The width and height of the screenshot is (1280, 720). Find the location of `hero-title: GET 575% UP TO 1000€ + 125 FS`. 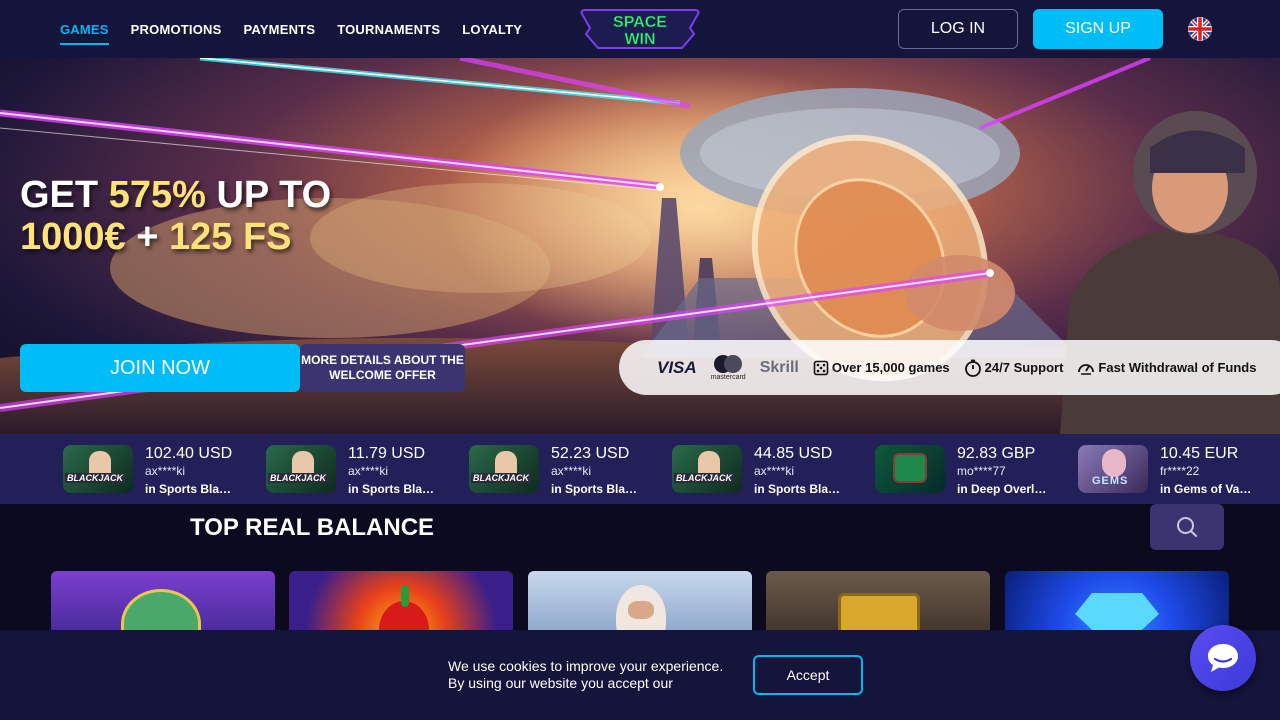

hero-title: GET 575% UP TO 1000€ + 125 FS is located at coordinates (175, 216).